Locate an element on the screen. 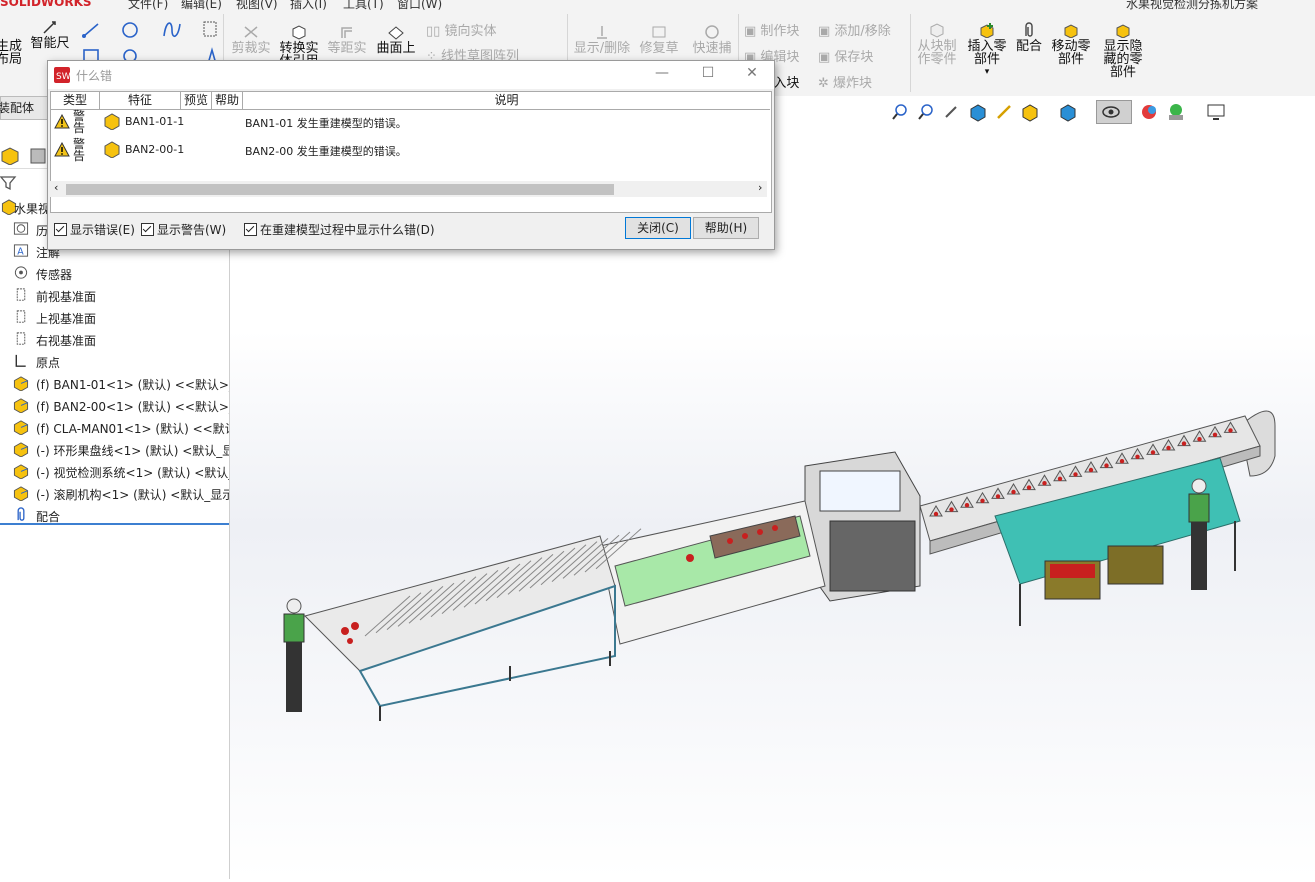 The image size is (1315, 882). section-view-icon is located at coordinates (978, 112).